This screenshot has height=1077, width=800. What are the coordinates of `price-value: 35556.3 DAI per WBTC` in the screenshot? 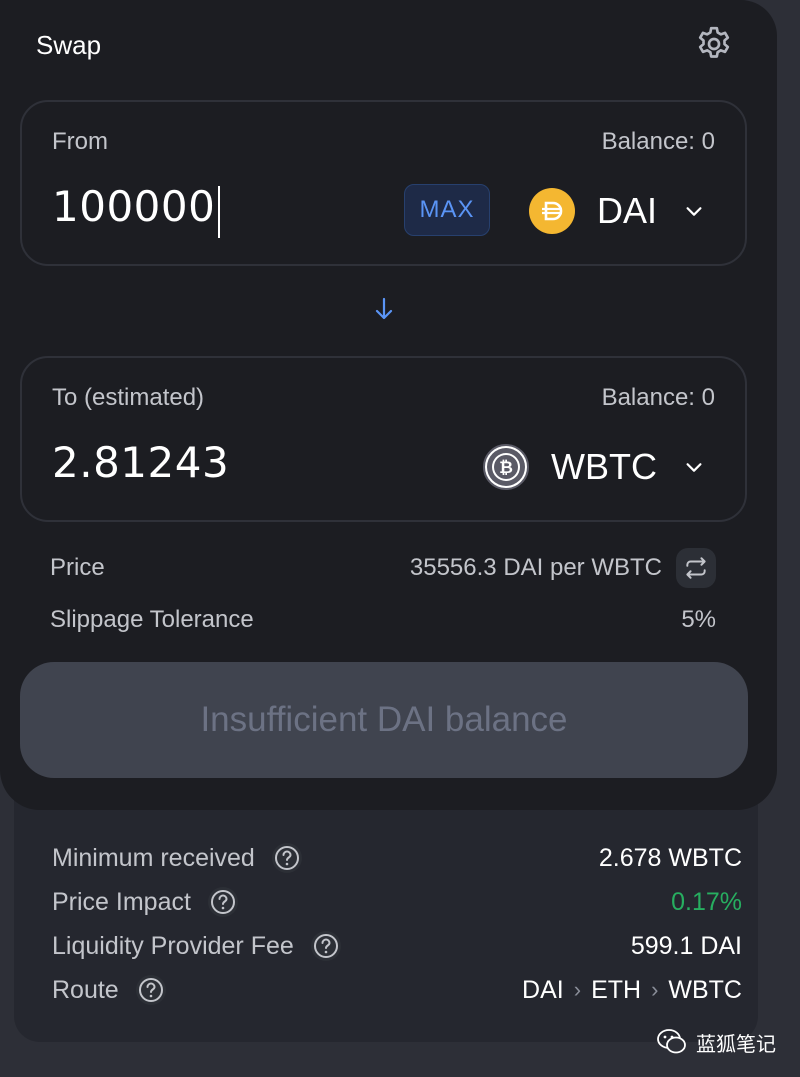 It's located at (535, 567).